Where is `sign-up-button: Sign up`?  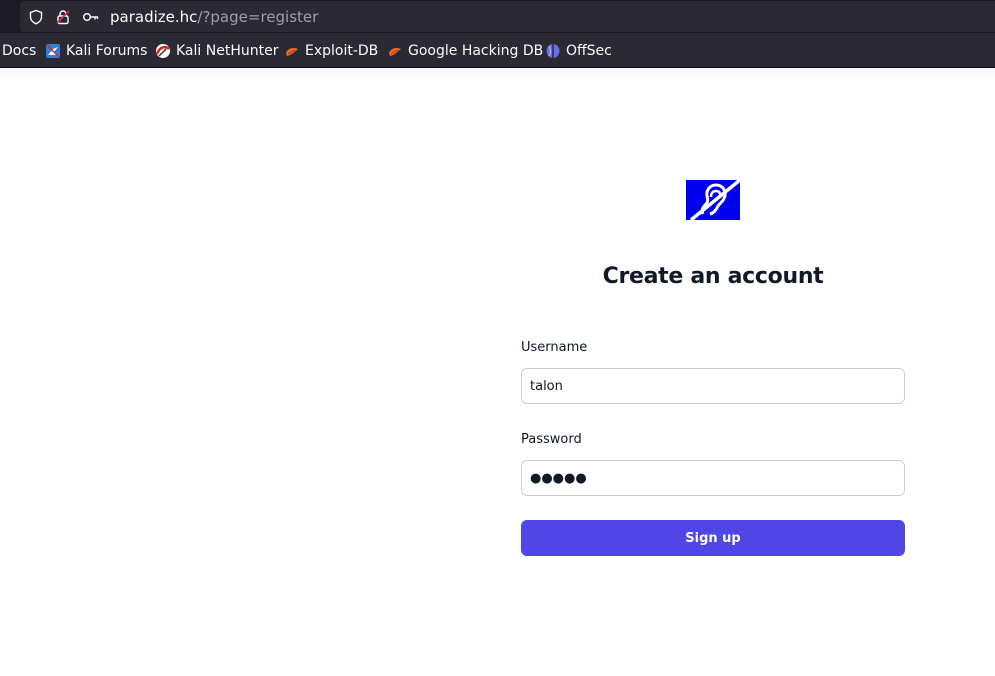
sign-up-button: Sign up is located at coordinates (713, 538).